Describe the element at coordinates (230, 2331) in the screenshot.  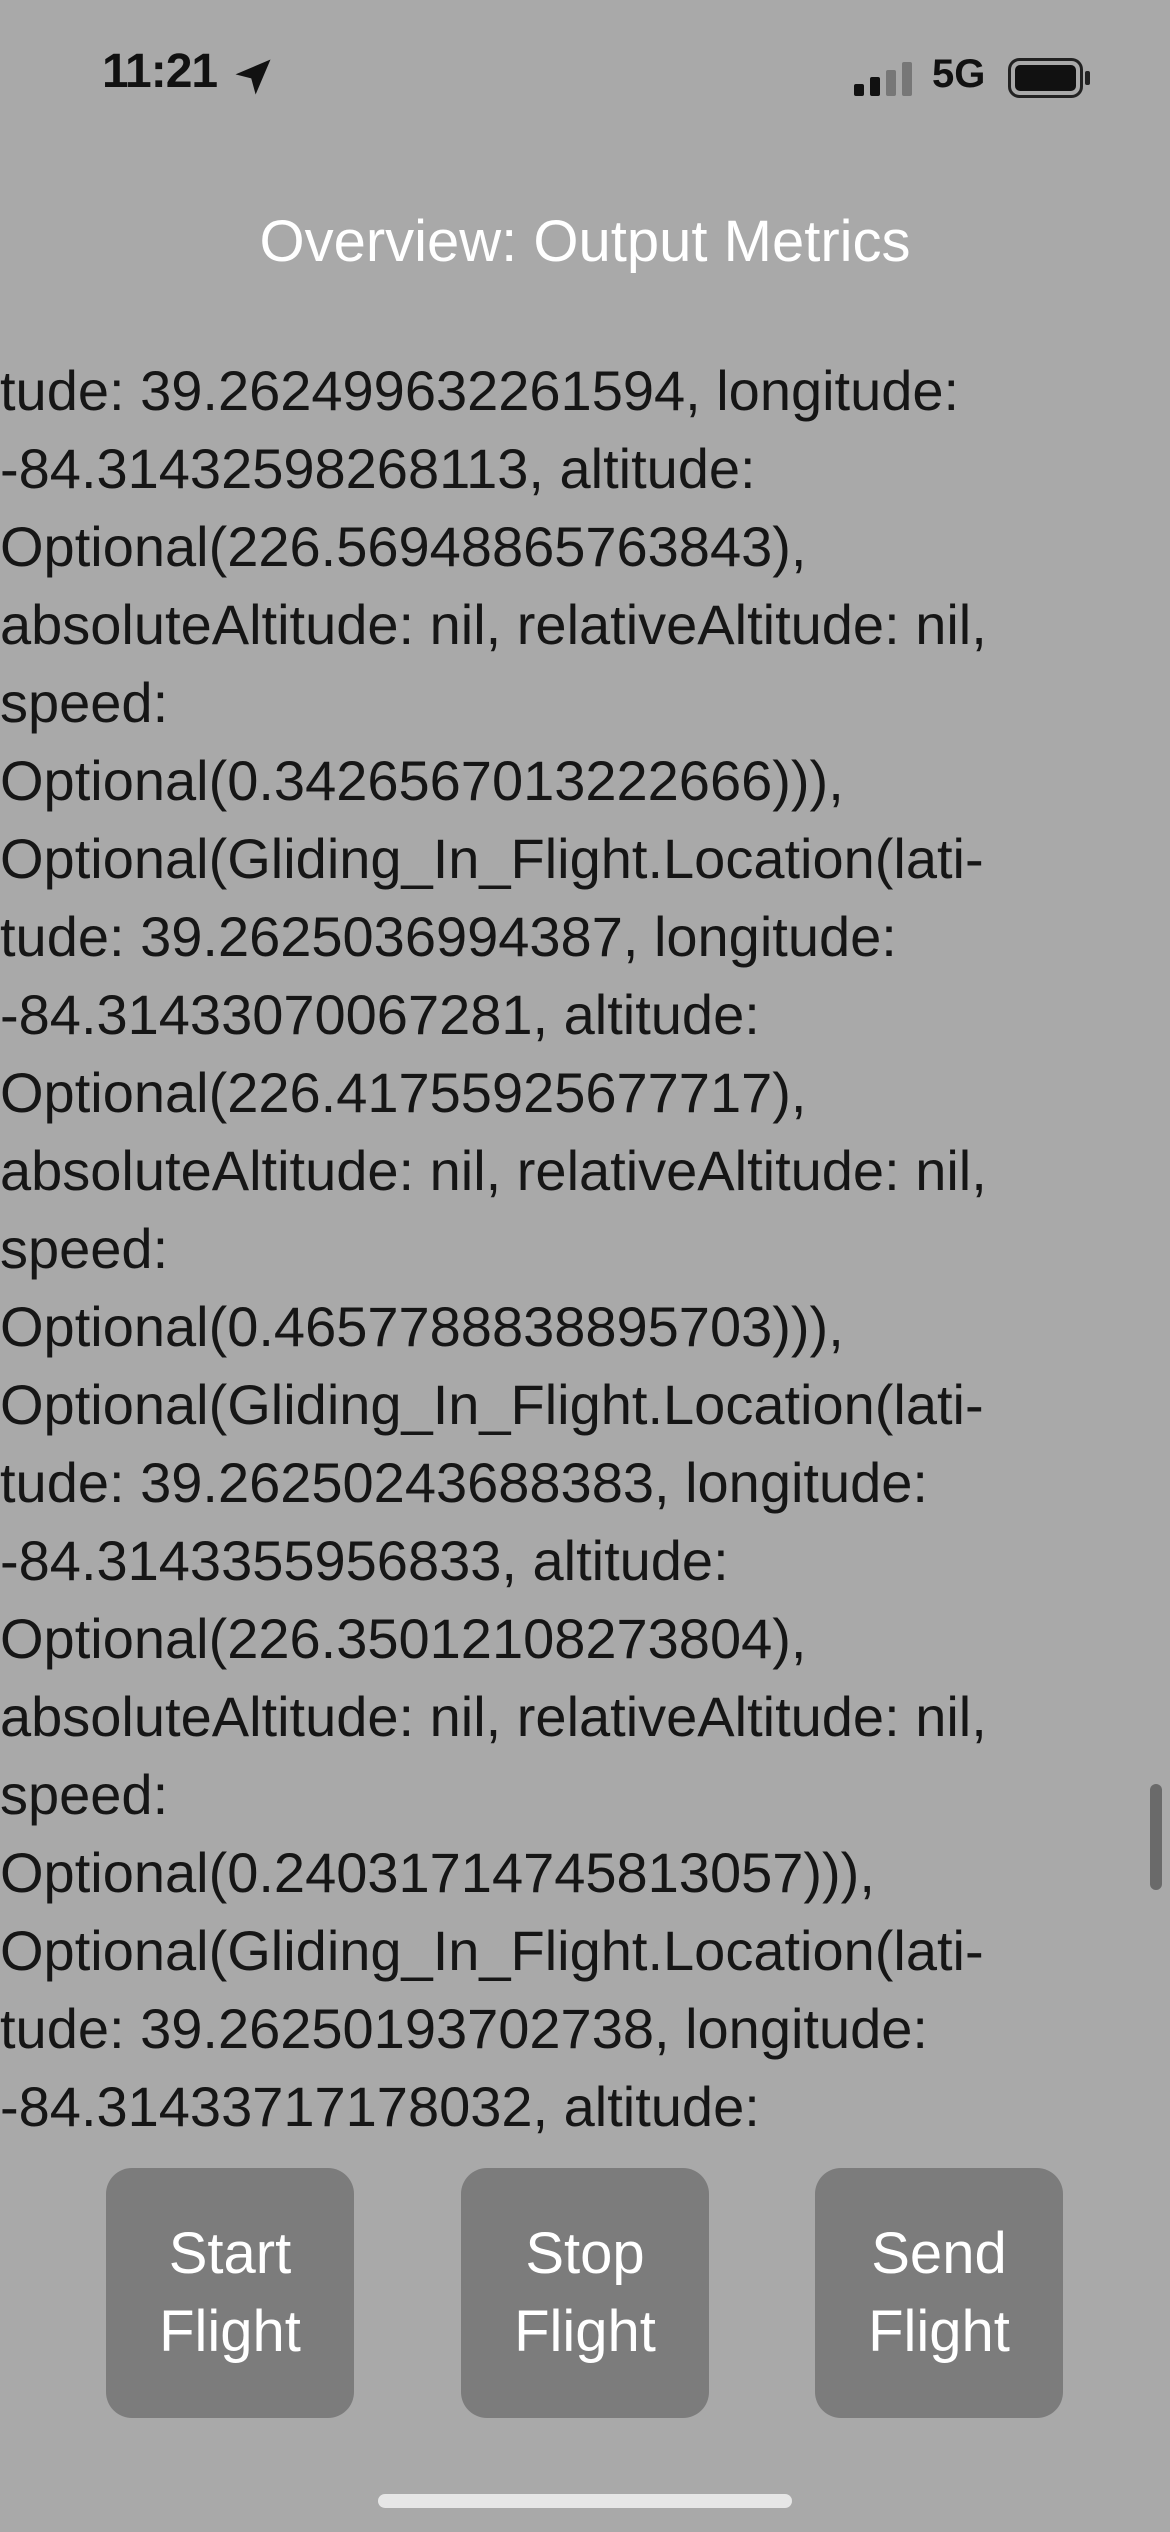
I see `start-flight-label-line-2: Flight` at that location.